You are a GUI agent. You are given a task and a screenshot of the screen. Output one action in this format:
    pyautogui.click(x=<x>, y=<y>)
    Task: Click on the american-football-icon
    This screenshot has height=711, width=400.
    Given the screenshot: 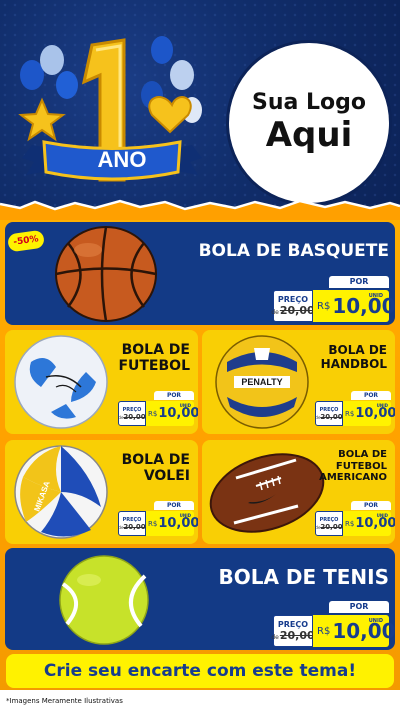 What is the action you would take?
    pyautogui.click(x=267, y=493)
    